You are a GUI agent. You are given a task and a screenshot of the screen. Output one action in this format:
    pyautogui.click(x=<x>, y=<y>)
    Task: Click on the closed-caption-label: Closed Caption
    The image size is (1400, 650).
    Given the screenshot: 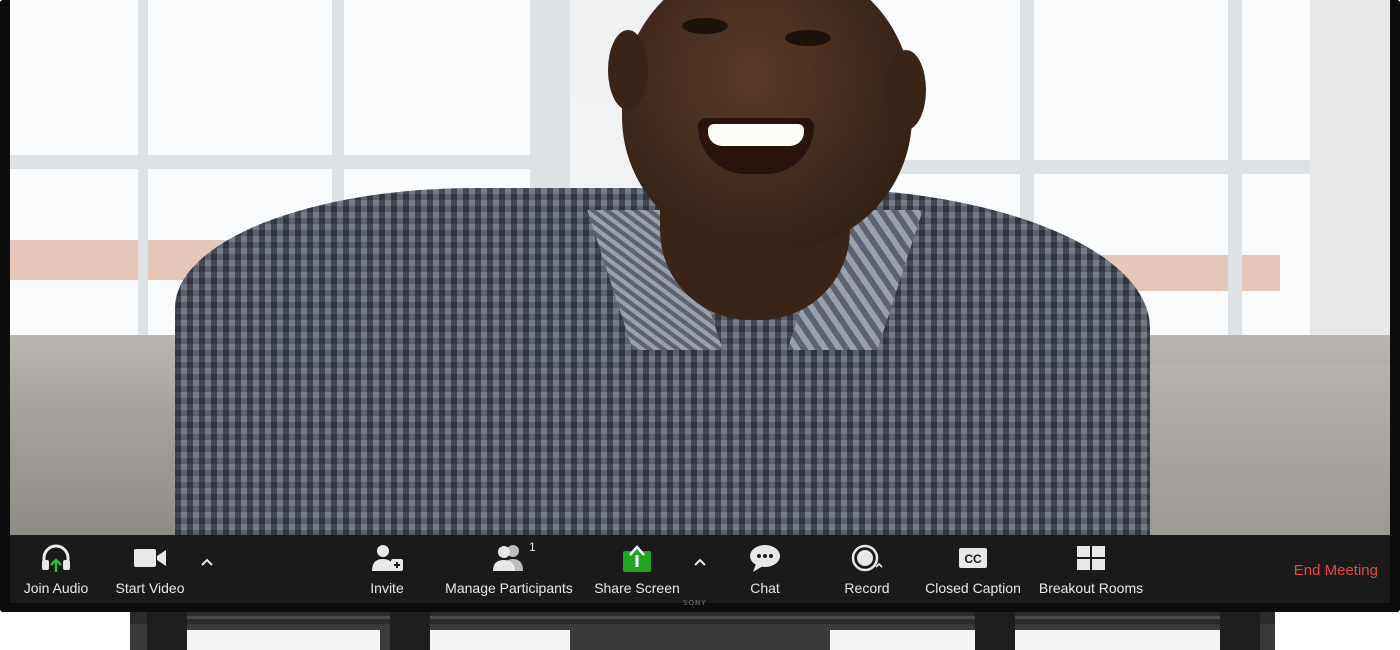 What is the action you would take?
    pyautogui.click(x=973, y=588)
    